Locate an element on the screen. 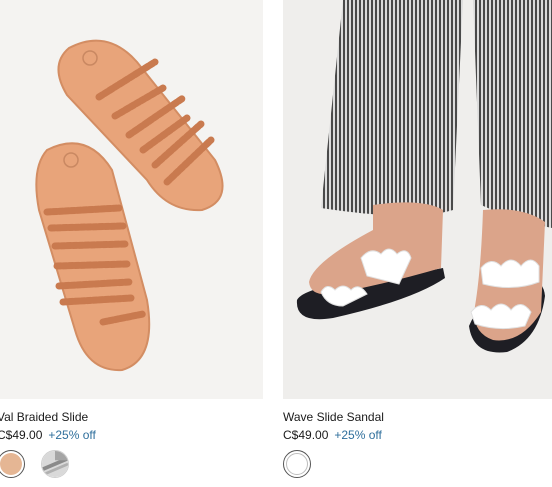 The height and width of the screenshot is (487, 552). color-swatch-white is located at coordinates (297, 464).